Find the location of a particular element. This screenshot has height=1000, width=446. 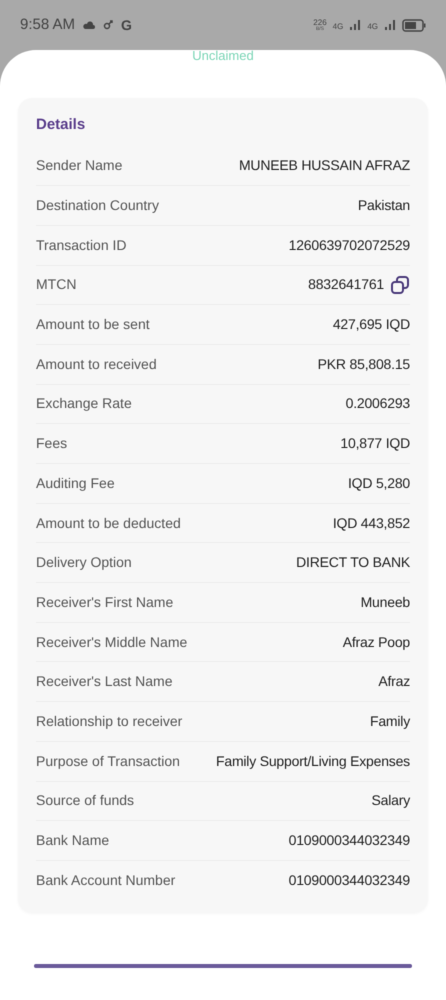

detail-value: PKR 85,808.15 is located at coordinates (364, 364).